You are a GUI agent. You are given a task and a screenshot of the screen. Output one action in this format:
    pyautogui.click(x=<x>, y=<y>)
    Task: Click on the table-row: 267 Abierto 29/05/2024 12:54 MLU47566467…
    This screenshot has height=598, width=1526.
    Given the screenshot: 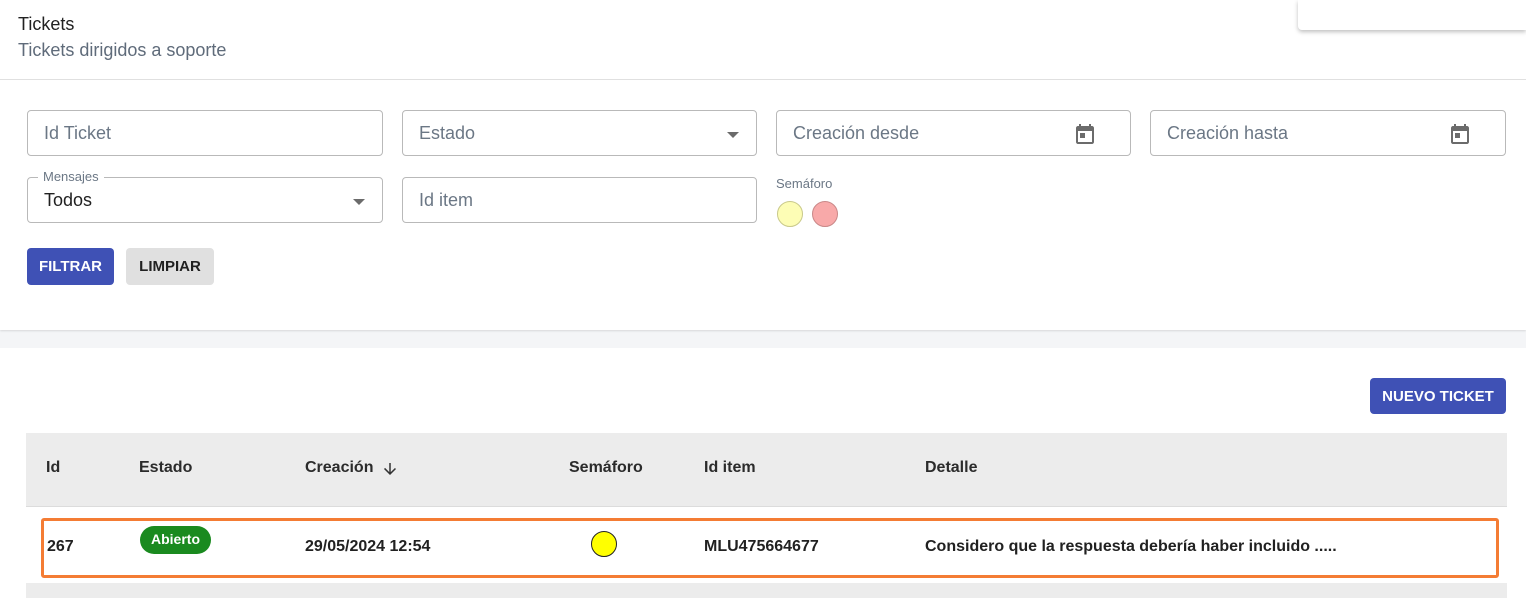 What is the action you would take?
    pyautogui.click(x=770, y=548)
    